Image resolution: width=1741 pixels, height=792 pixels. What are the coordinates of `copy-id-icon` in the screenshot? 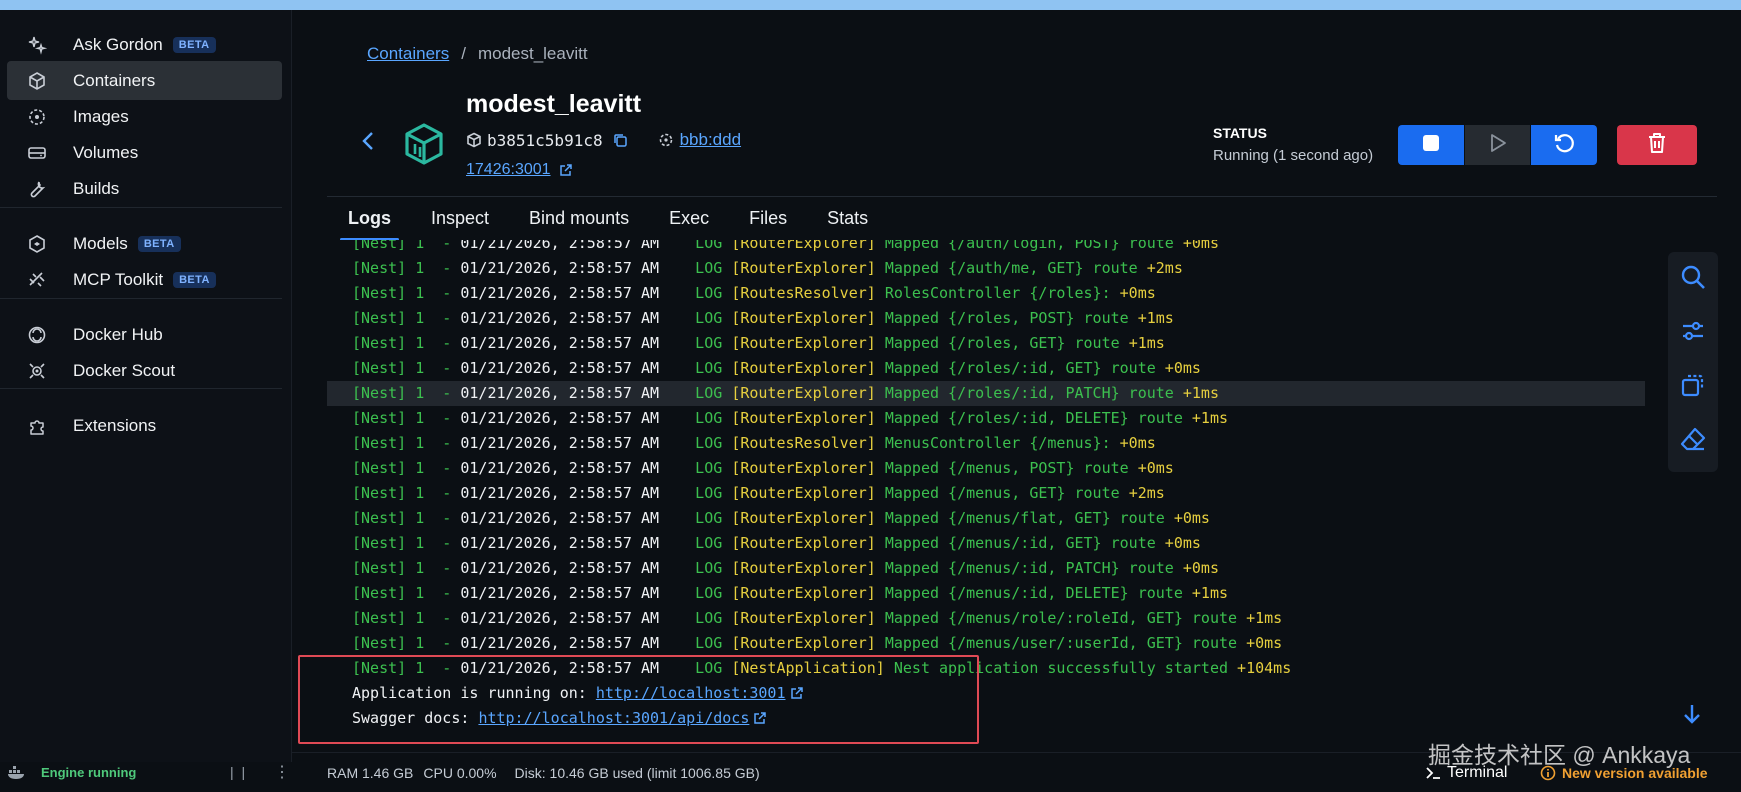 It's located at (620, 140).